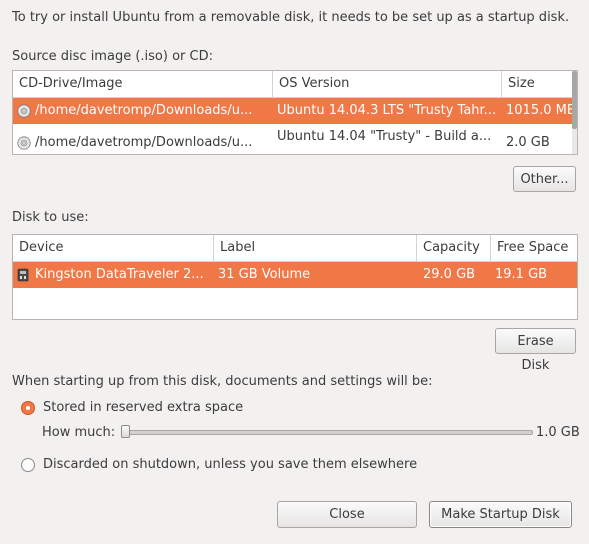 The image size is (589, 544). What do you see at coordinates (113, 248) in the screenshot?
I see `column-device: Device` at bounding box center [113, 248].